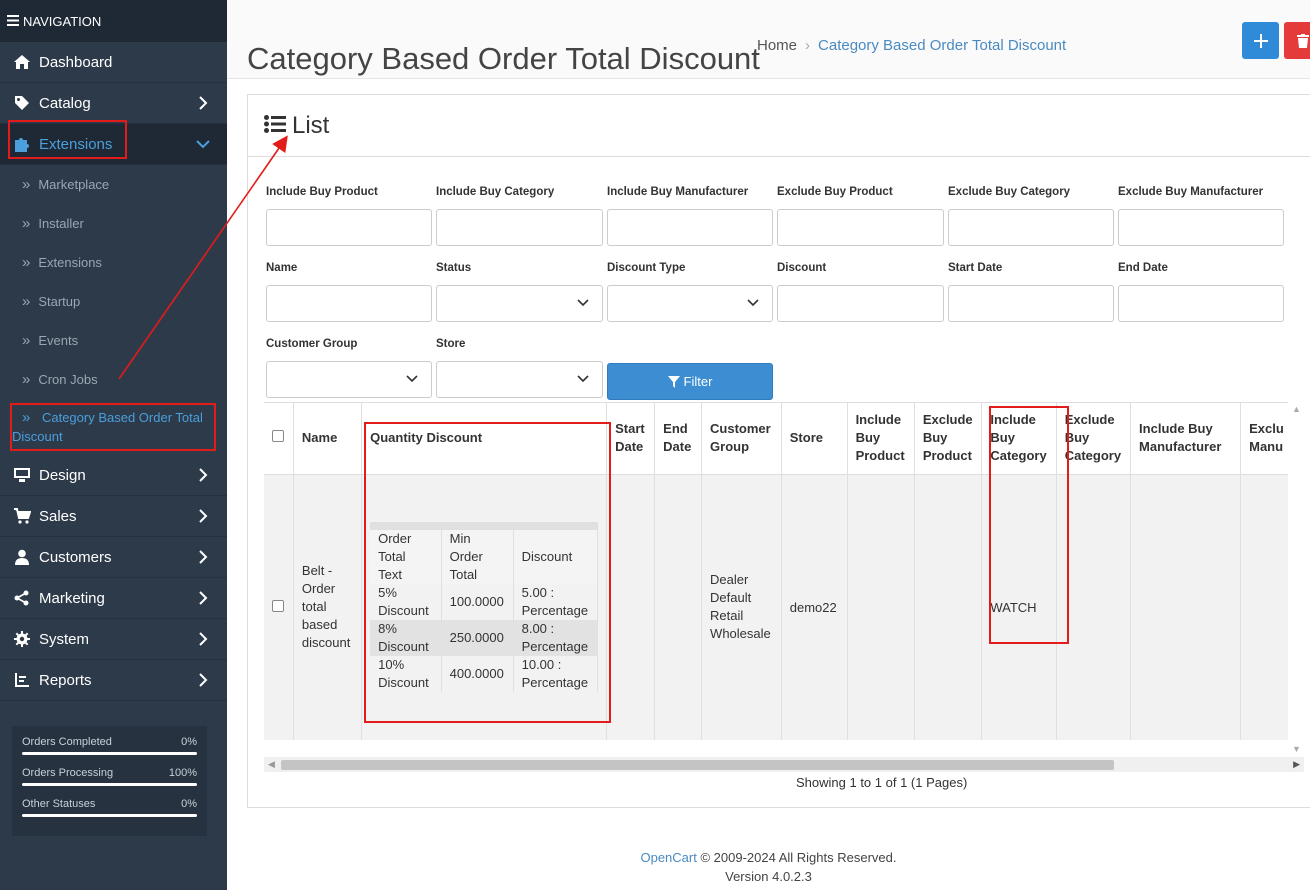 Image resolution: width=1310 pixels, height=890 pixels. What do you see at coordinates (113, 379) in the screenshot?
I see `sidebar-subitem-cron-jobs: » Cron Jobs` at bounding box center [113, 379].